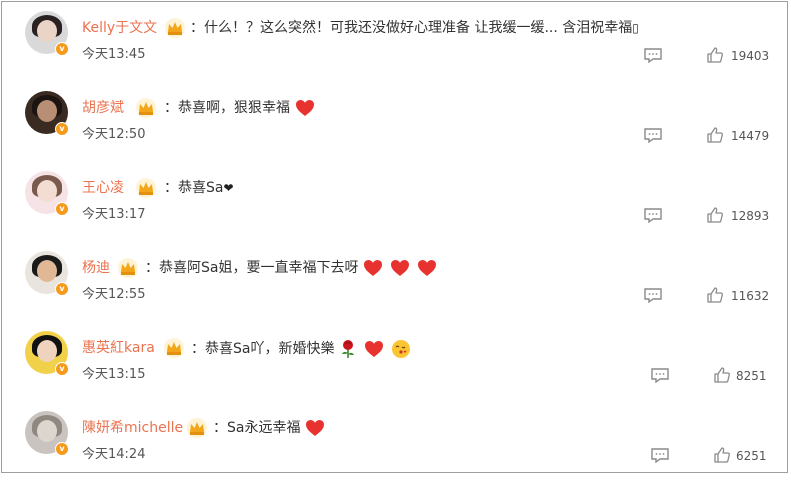 The image size is (791, 491). I want to click on username: Kelly于文文, so click(119, 28).